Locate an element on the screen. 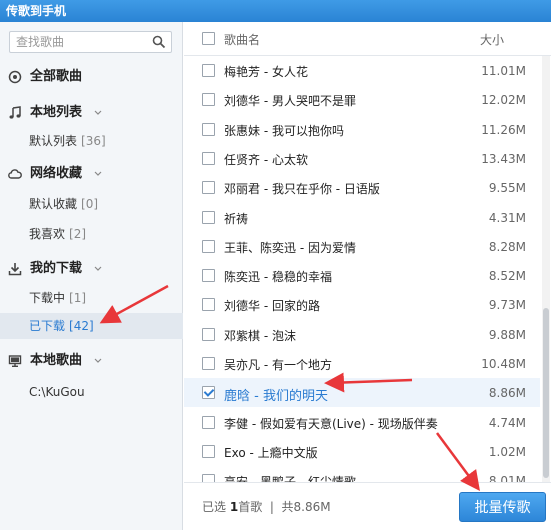  song-name: 邓紫棋 - 泡沫 is located at coordinates (260, 335).